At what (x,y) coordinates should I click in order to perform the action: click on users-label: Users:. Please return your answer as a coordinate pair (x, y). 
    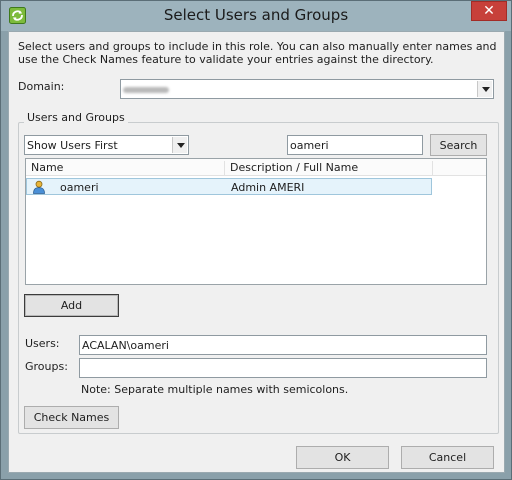
    Looking at the image, I should click on (42, 343).